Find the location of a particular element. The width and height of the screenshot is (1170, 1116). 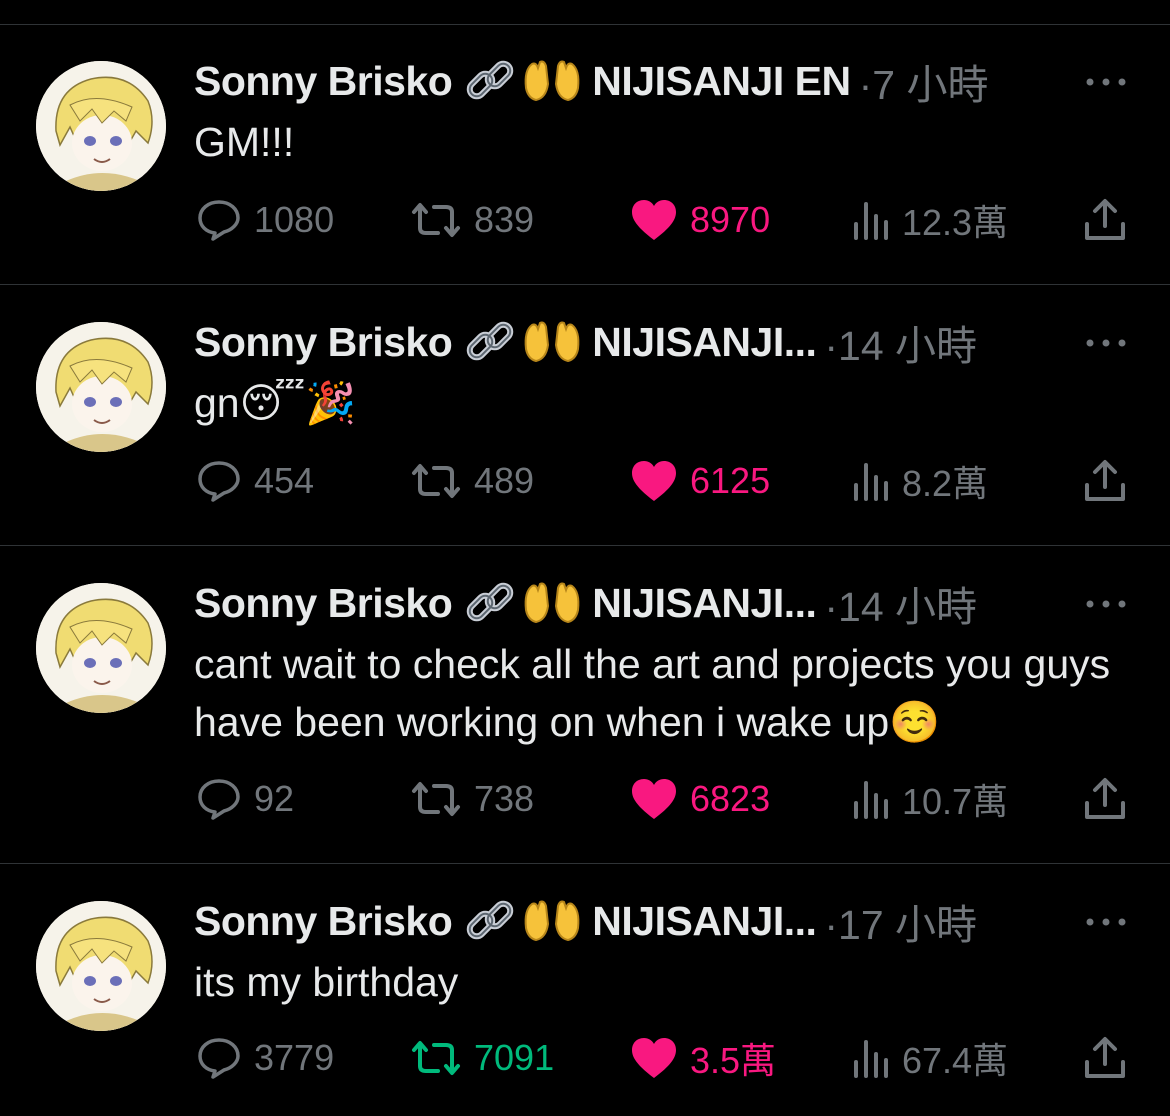

retweet-count: 489 is located at coordinates (504, 480).